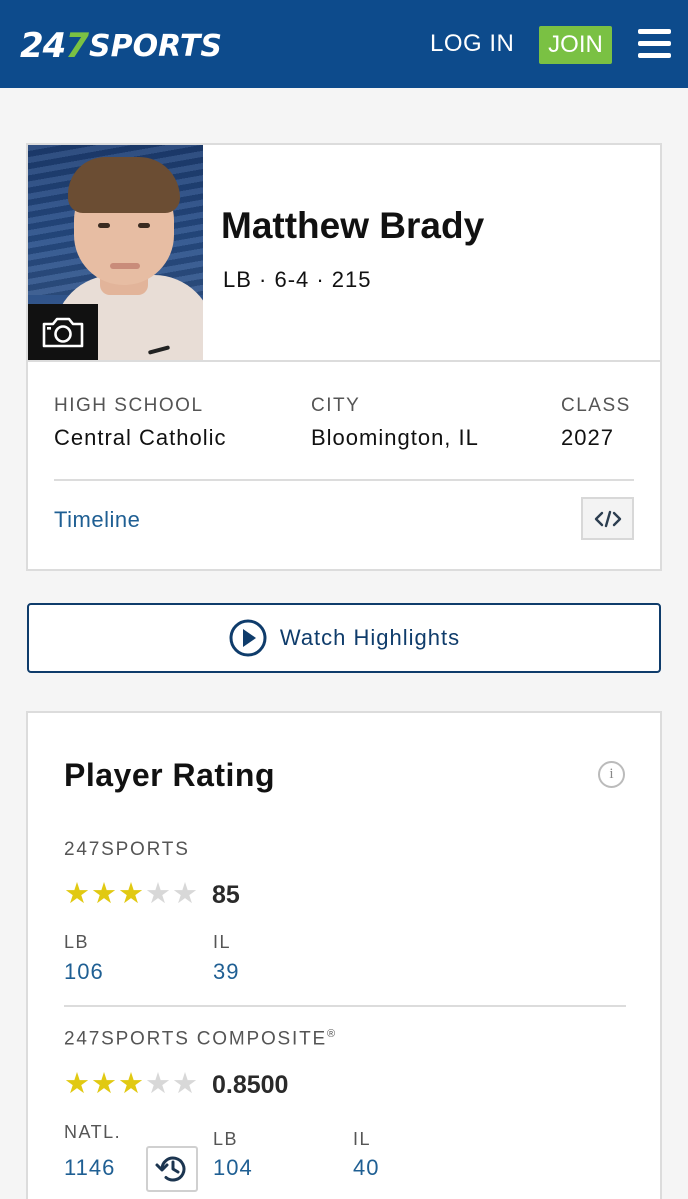 The height and width of the screenshot is (1199, 688). What do you see at coordinates (93, 1132) in the screenshot?
I see `national-rank-label: NATL.` at bounding box center [93, 1132].